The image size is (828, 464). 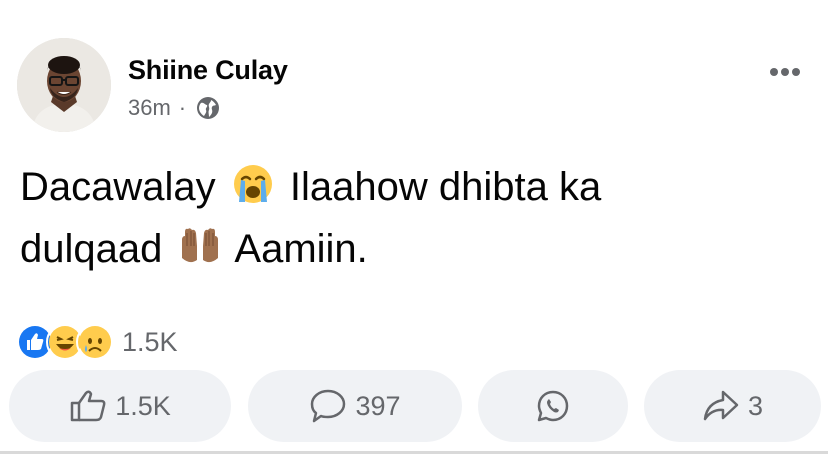 I want to click on reaction-summary: 1.5K, so click(x=97, y=342).